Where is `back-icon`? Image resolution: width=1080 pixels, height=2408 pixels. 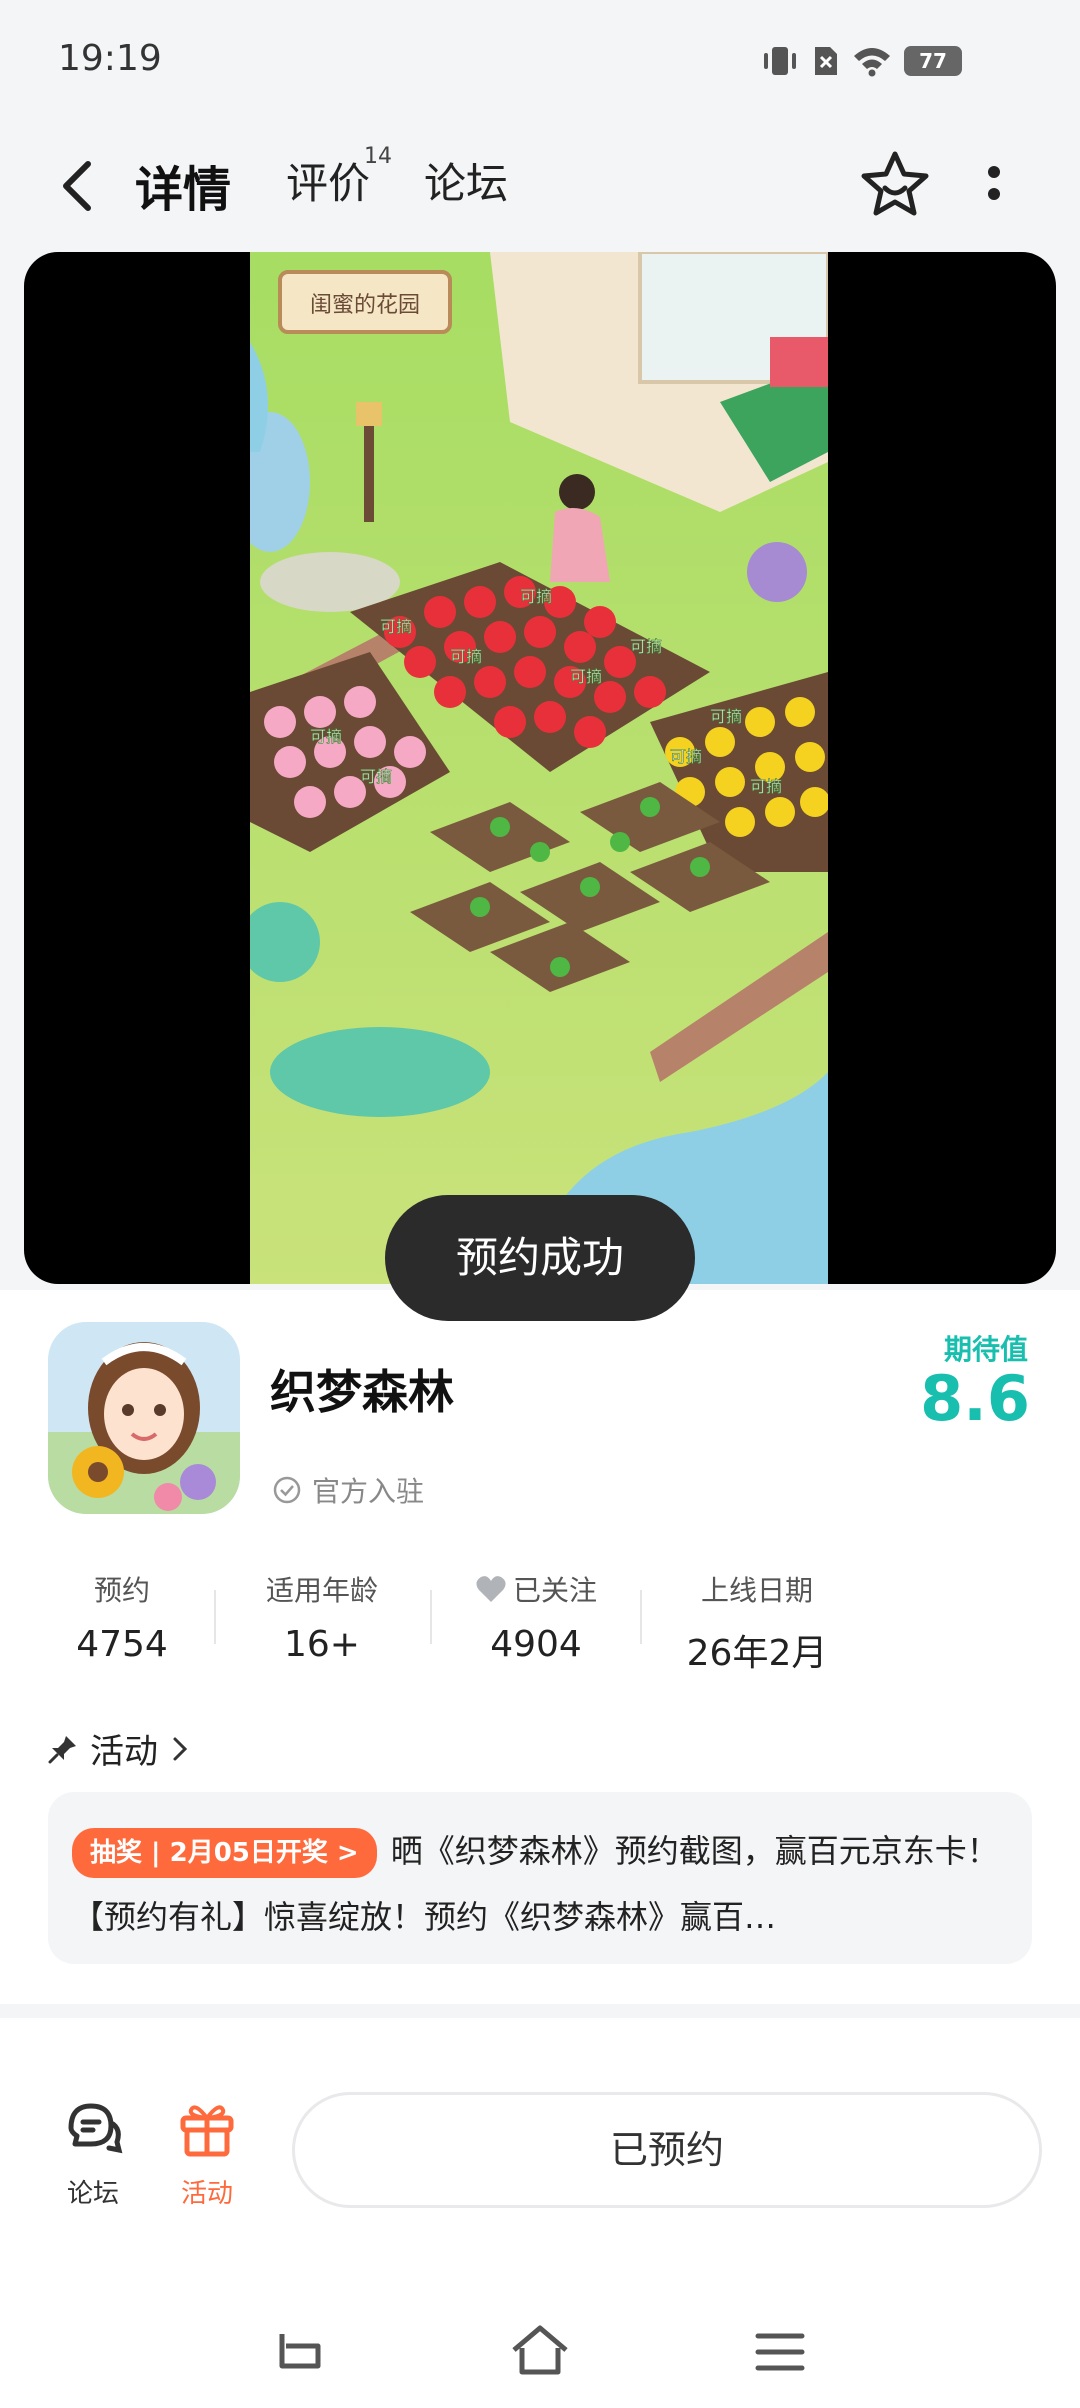 back-icon is located at coordinates (79, 186).